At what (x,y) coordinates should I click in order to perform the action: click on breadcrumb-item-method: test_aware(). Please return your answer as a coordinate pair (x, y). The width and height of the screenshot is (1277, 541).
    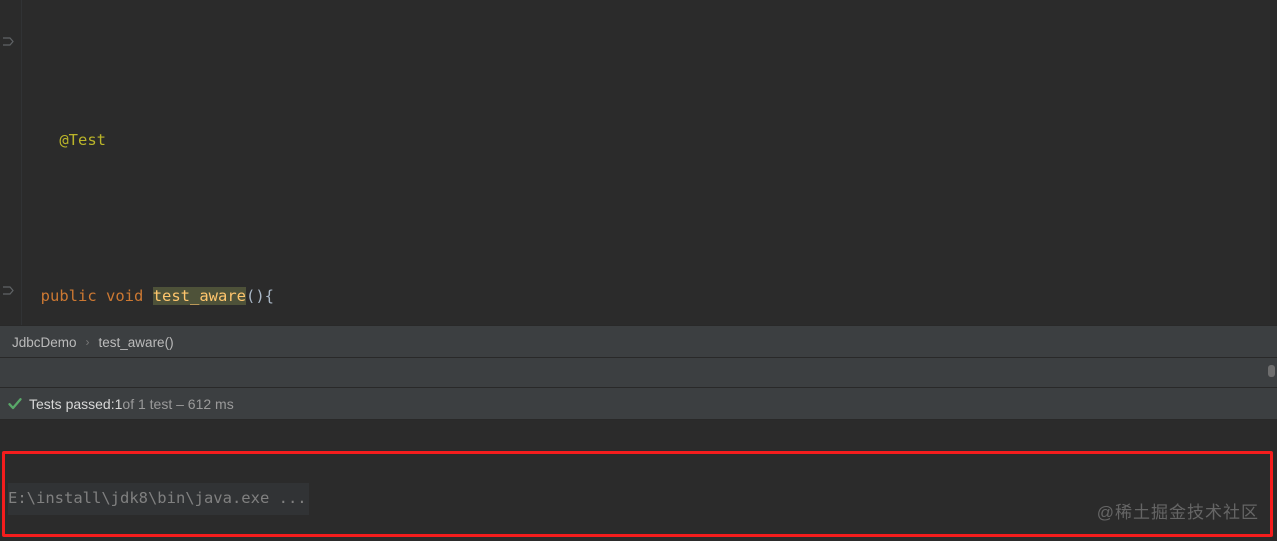
    Looking at the image, I should click on (136, 342).